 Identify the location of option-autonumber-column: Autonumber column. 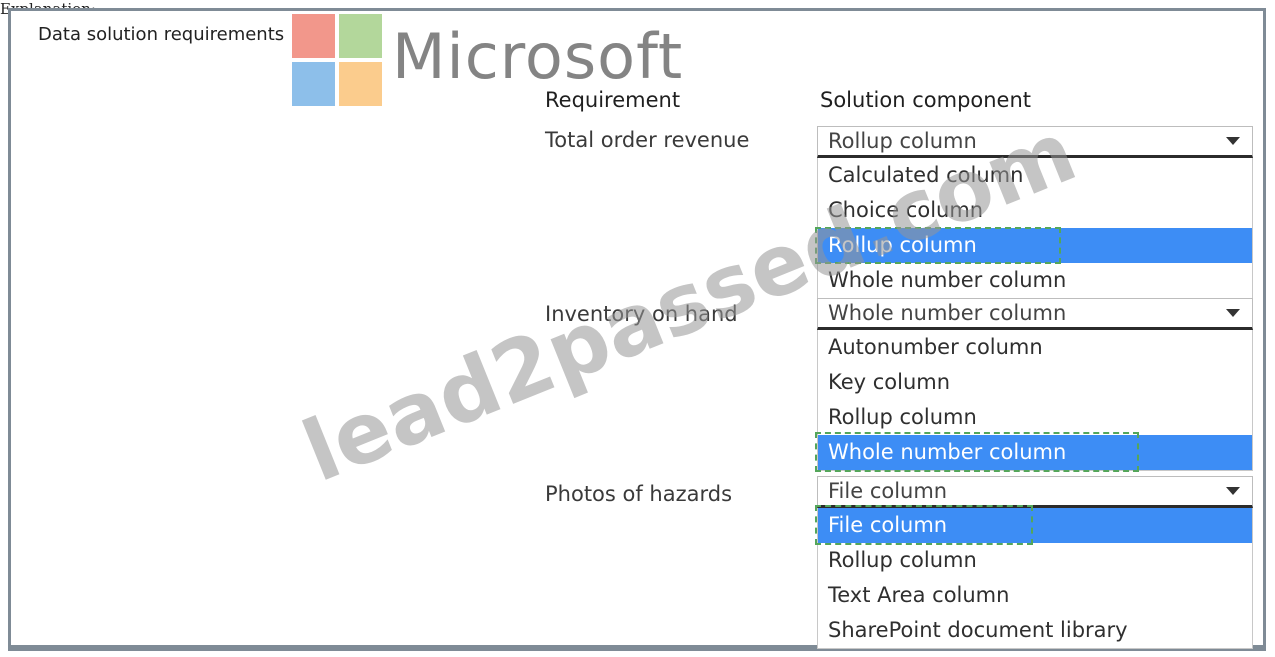
(1035, 347).